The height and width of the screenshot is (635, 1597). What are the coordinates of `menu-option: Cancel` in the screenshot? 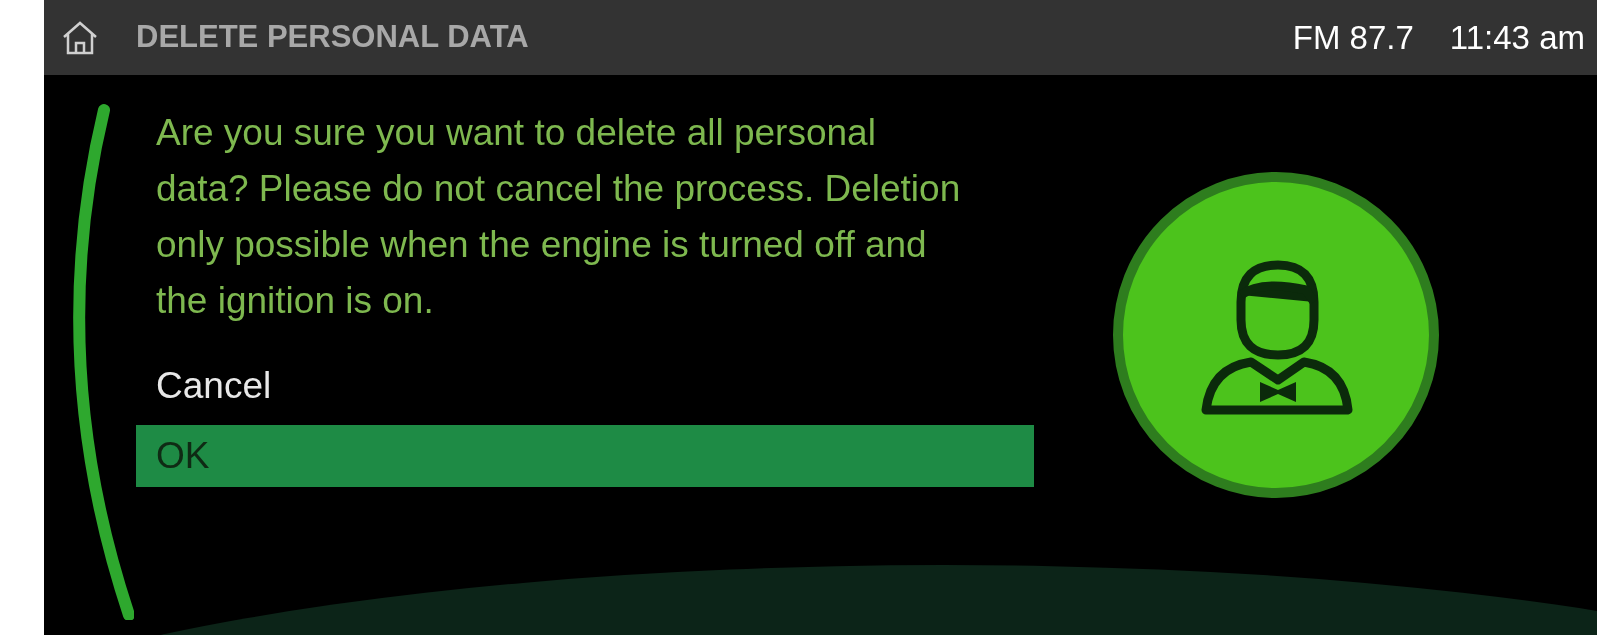 It's located at (585, 386).